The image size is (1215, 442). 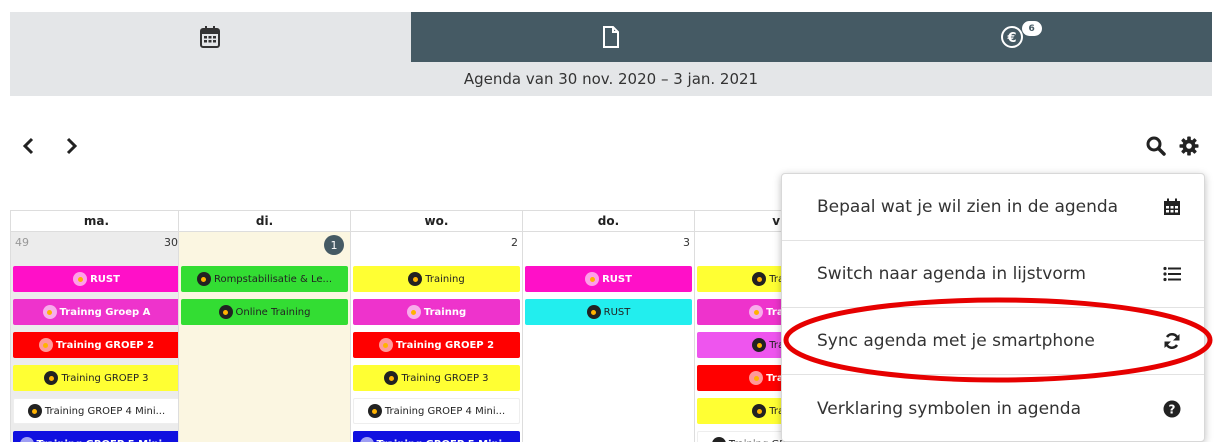 What do you see at coordinates (1172, 341) in the screenshot?
I see `sync-icon` at bounding box center [1172, 341].